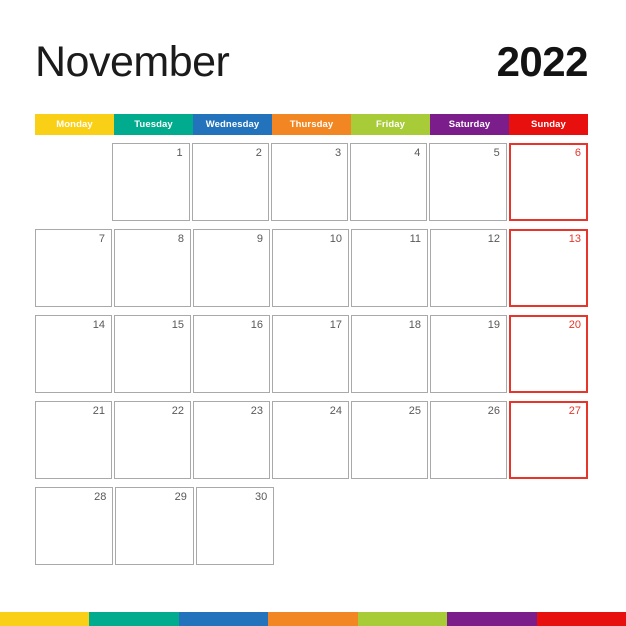 The image size is (626, 626). Describe the element at coordinates (177, 325) in the screenshot. I see `day-number: 15` at that location.